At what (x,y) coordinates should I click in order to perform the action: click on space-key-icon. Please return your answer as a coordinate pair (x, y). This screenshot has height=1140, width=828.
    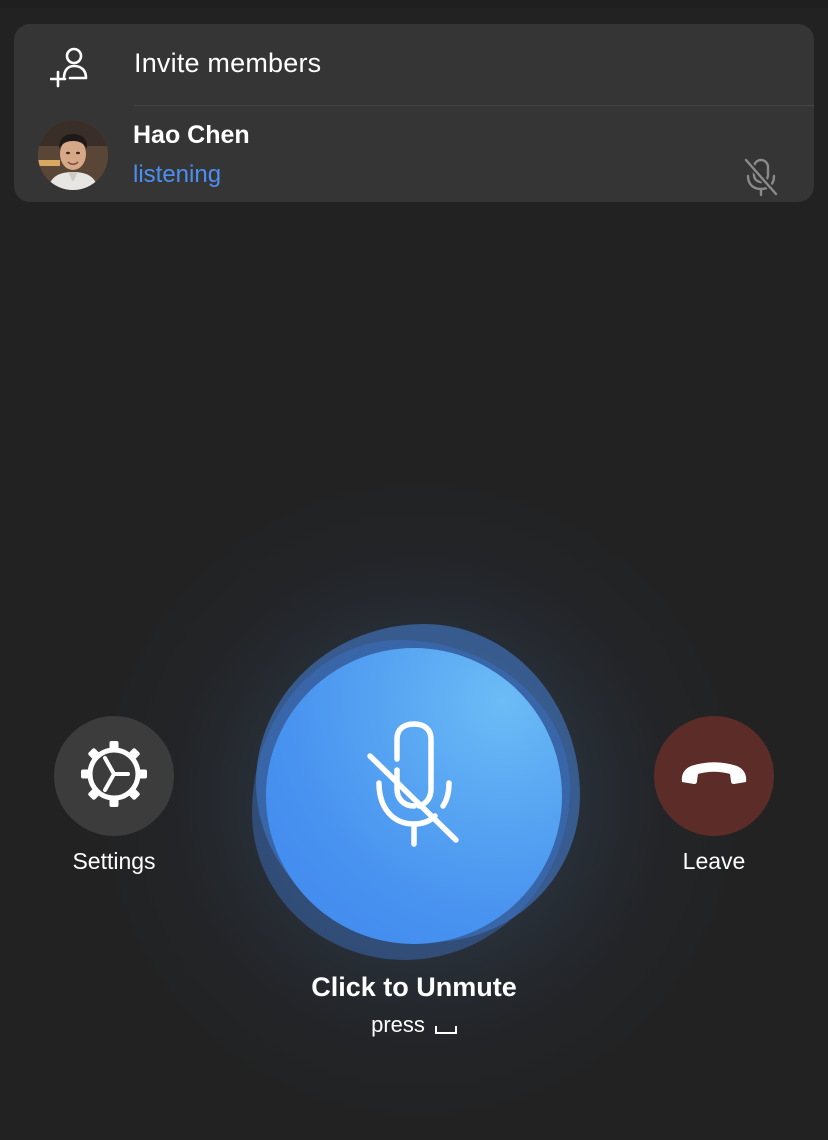
    Looking at the image, I should click on (445, 1030).